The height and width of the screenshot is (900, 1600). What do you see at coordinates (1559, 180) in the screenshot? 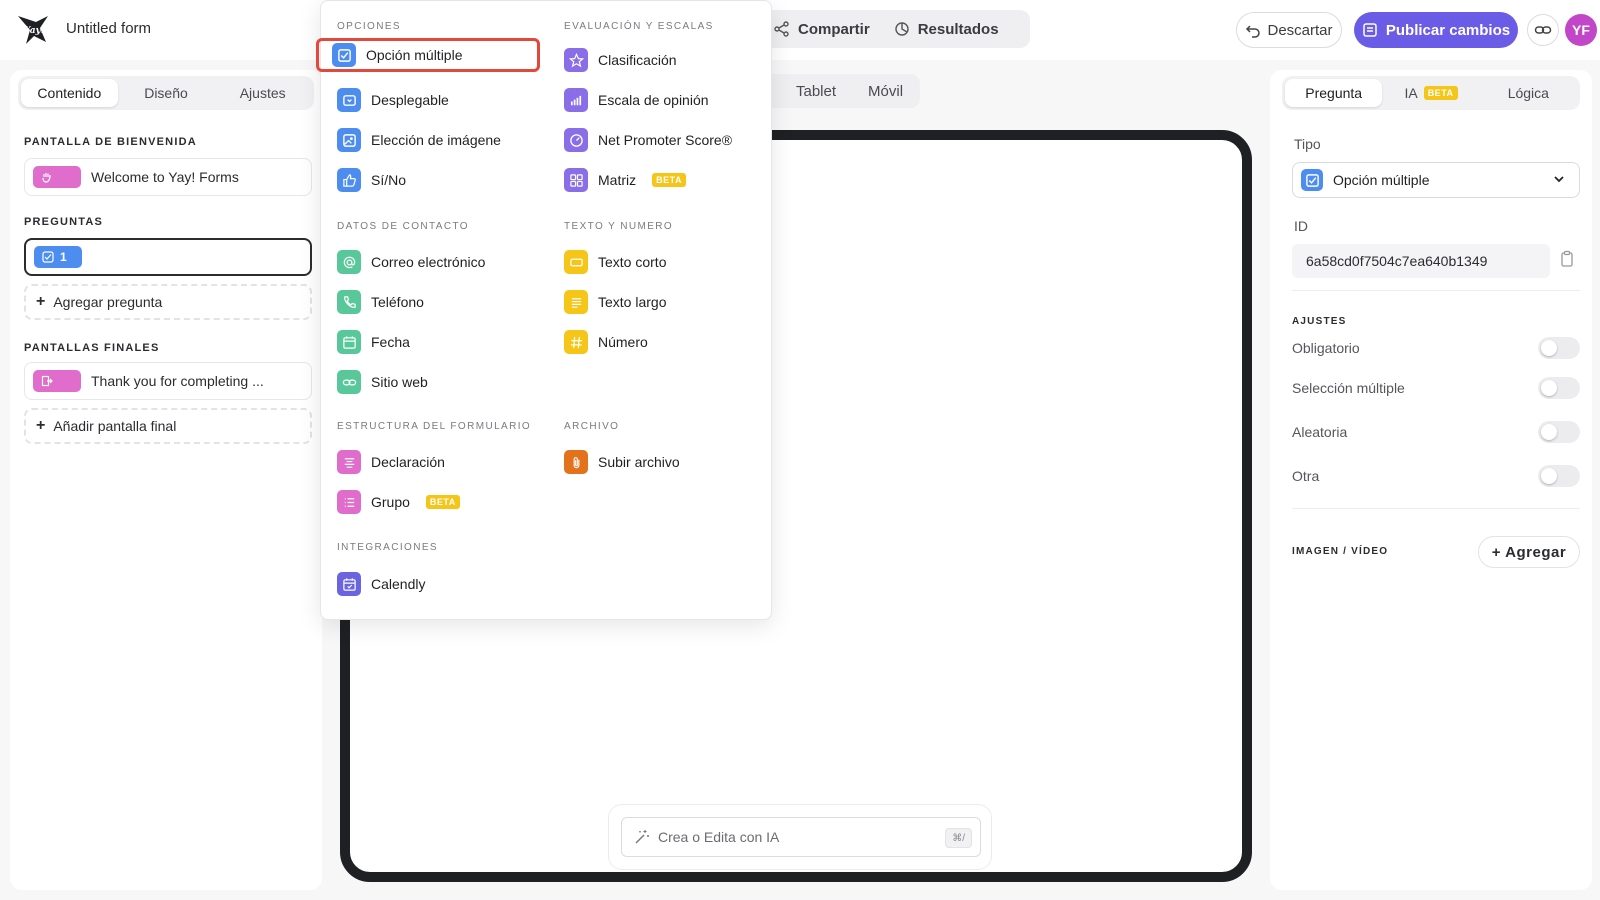
I see `chevron-down-icon` at bounding box center [1559, 180].